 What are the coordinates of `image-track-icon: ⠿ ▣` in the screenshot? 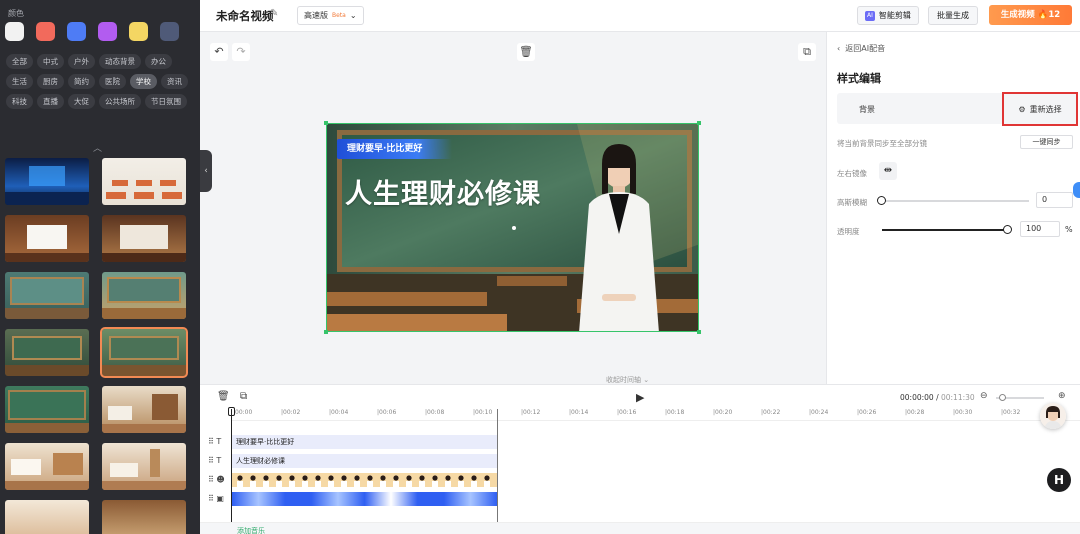 It's located at (216, 498).